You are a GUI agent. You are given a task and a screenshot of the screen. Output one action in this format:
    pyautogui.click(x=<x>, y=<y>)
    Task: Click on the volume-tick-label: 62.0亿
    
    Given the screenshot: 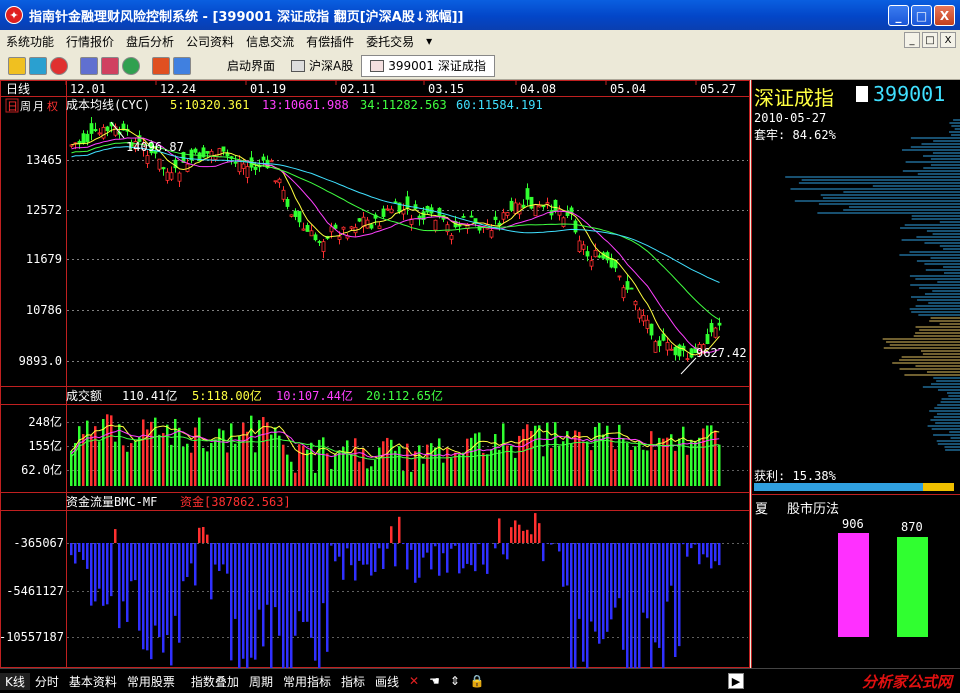 What is the action you would take?
    pyautogui.click(x=41, y=469)
    